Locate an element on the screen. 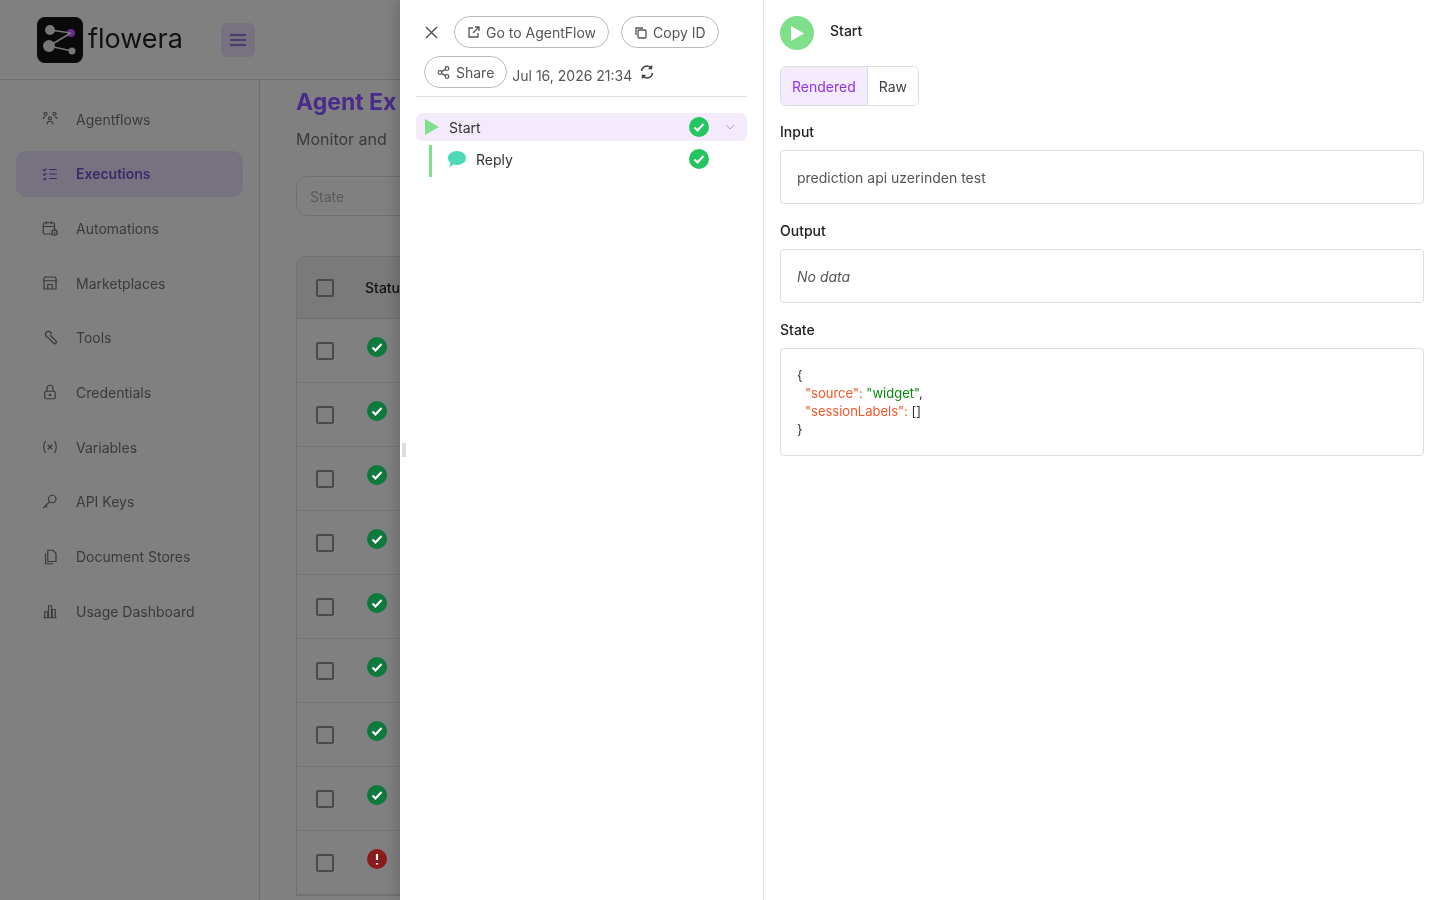  sidebar-item: Variables is located at coordinates (129, 447).